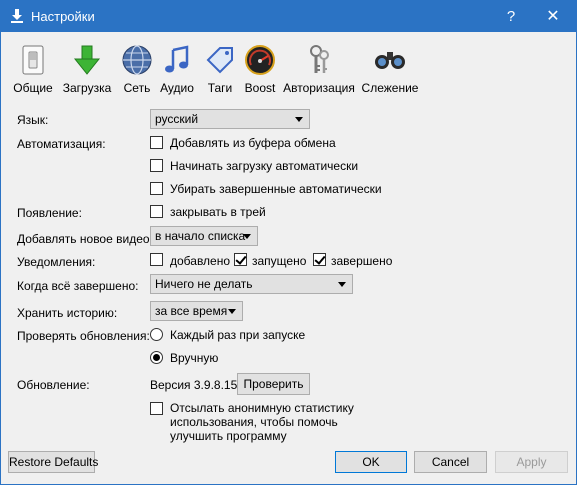 Image resolution: width=577 pixels, height=485 pixels. I want to click on update-manual-label: Вручную, so click(194, 358).